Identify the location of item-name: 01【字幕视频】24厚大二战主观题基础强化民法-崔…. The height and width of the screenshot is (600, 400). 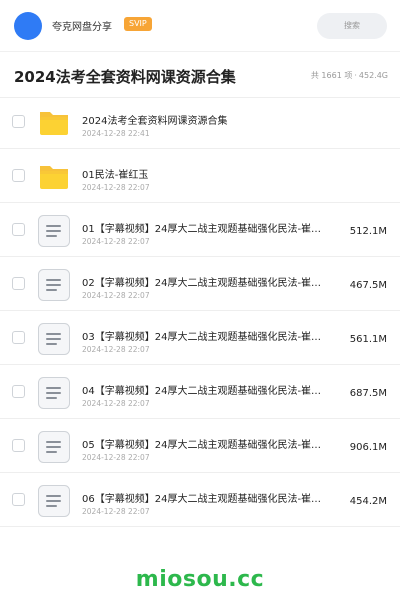
(213, 227).